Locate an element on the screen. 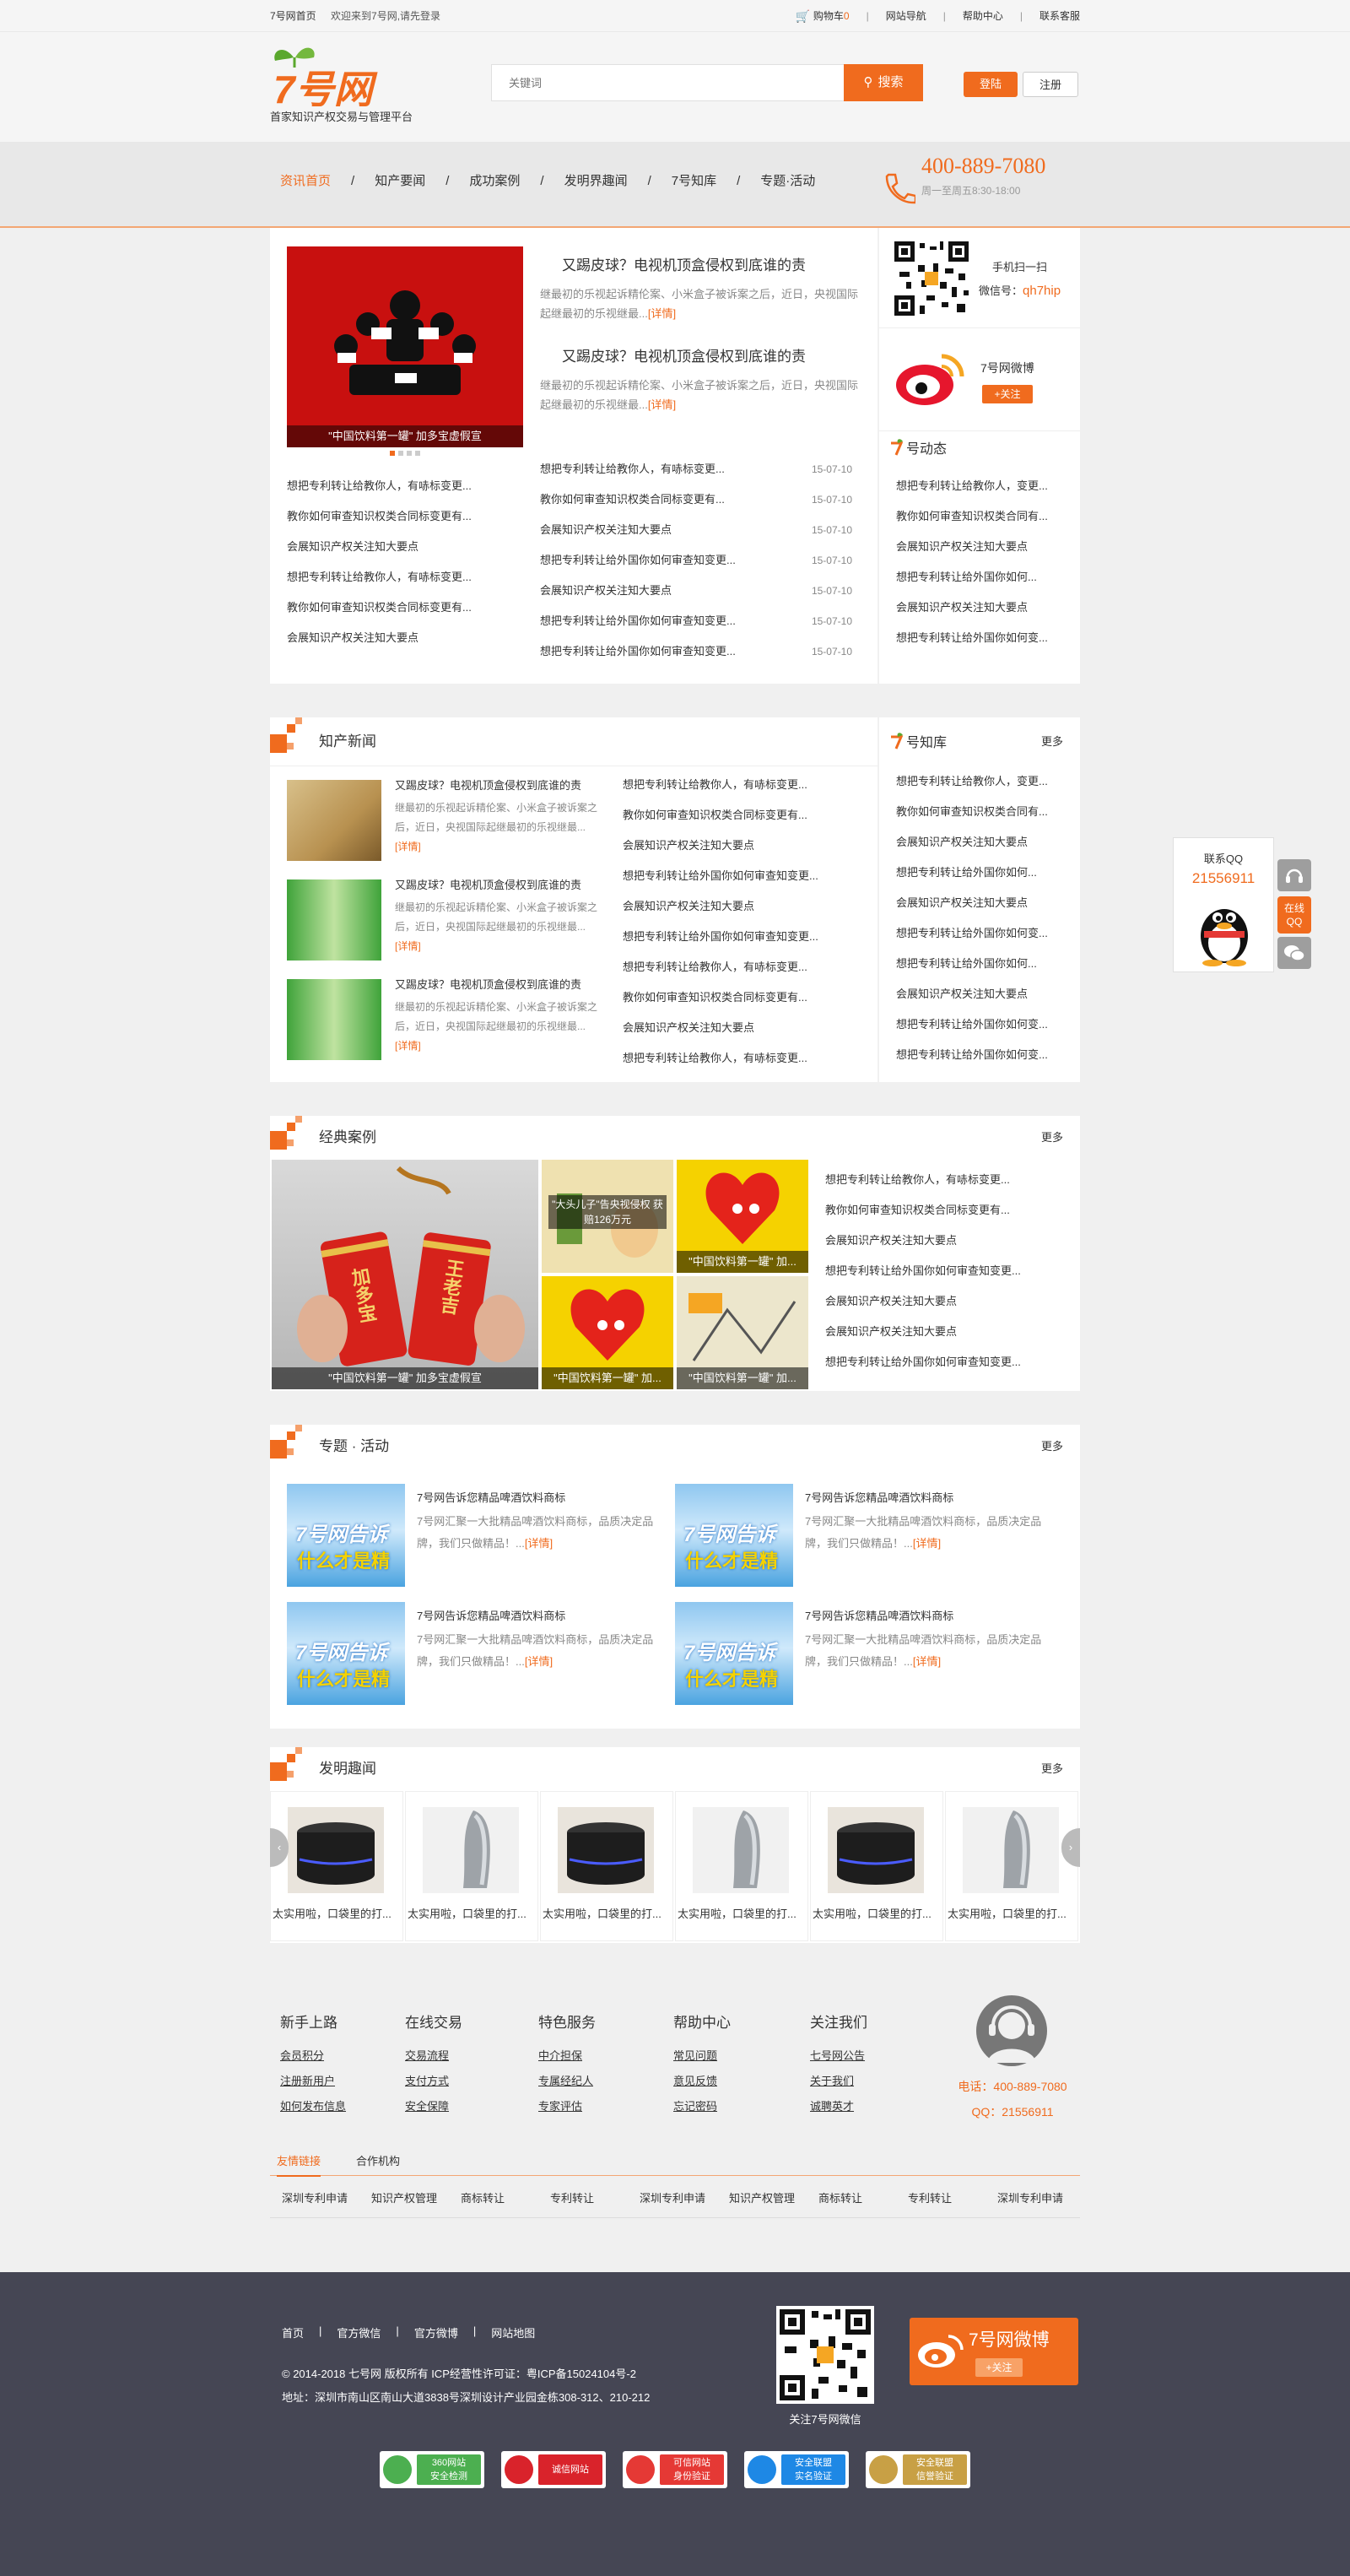 The height and width of the screenshot is (2576, 1350). trust-badge: 诚信网站 is located at coordinates (553, 2469).